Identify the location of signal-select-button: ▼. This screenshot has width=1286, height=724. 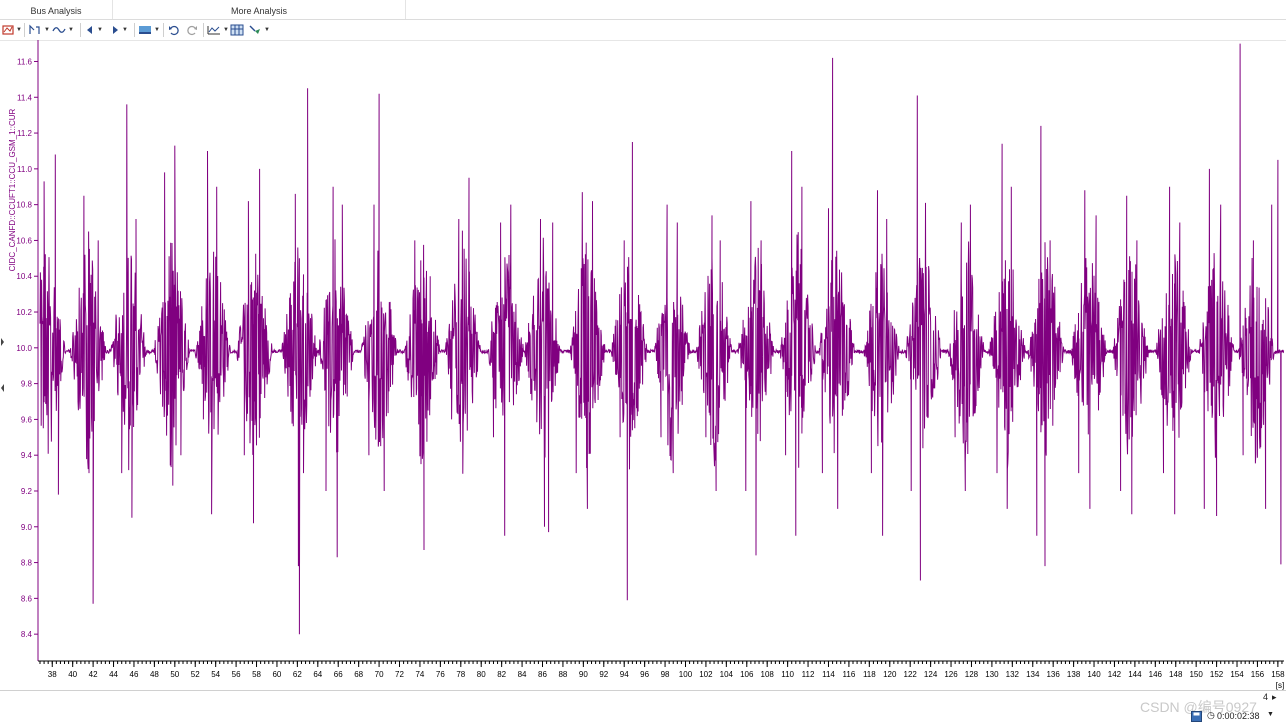
(12, 30).